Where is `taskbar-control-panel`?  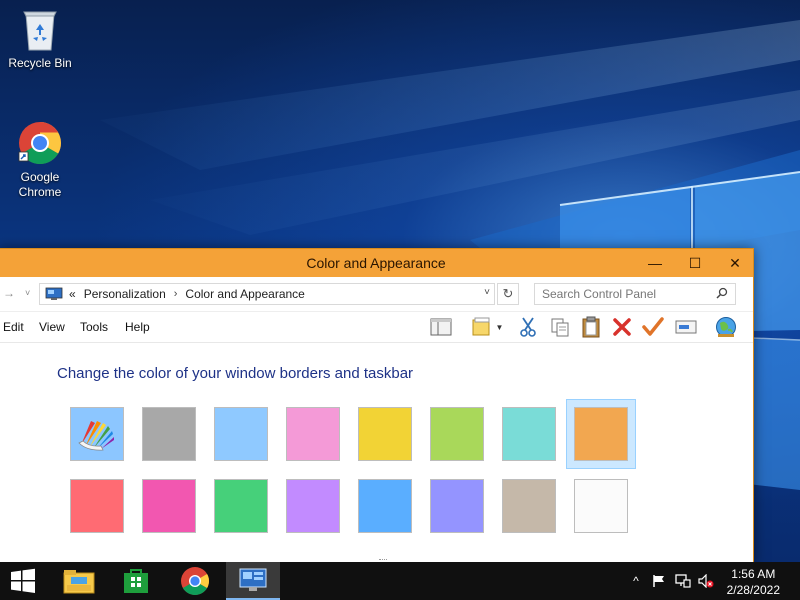 taskbar-control-panel is located at coordinates (253, 581).